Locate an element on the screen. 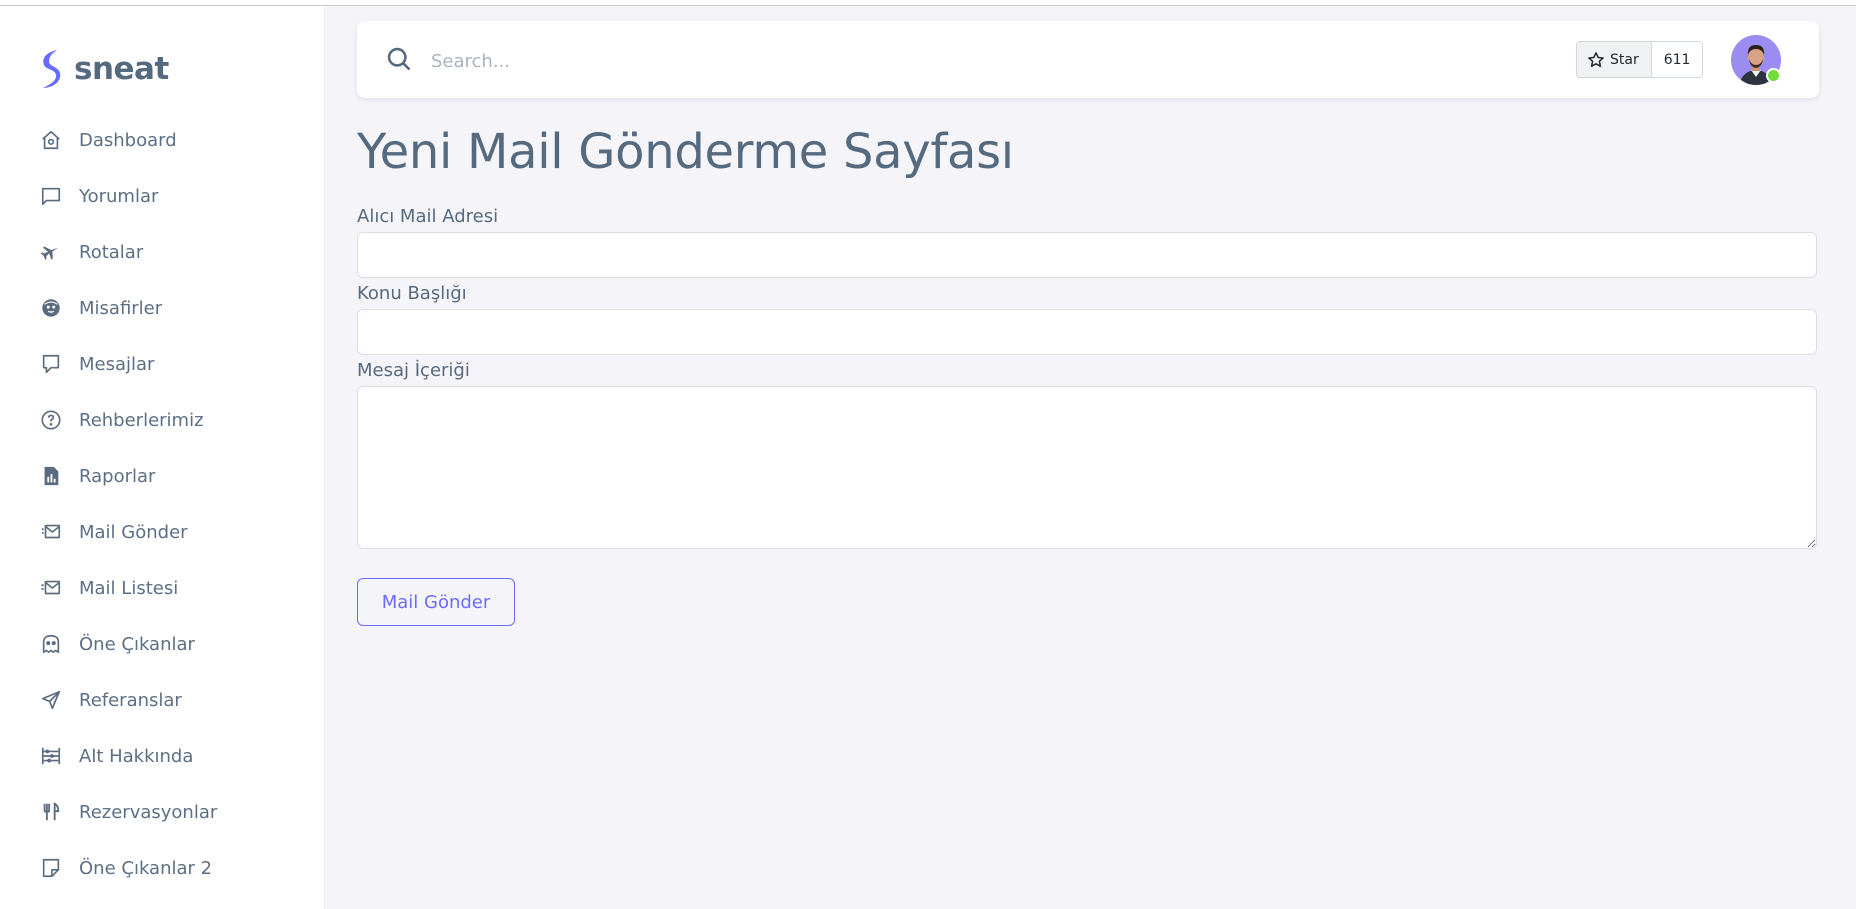  sidebar-item-label: Mail Gönder is located at coordinates (133, 532).